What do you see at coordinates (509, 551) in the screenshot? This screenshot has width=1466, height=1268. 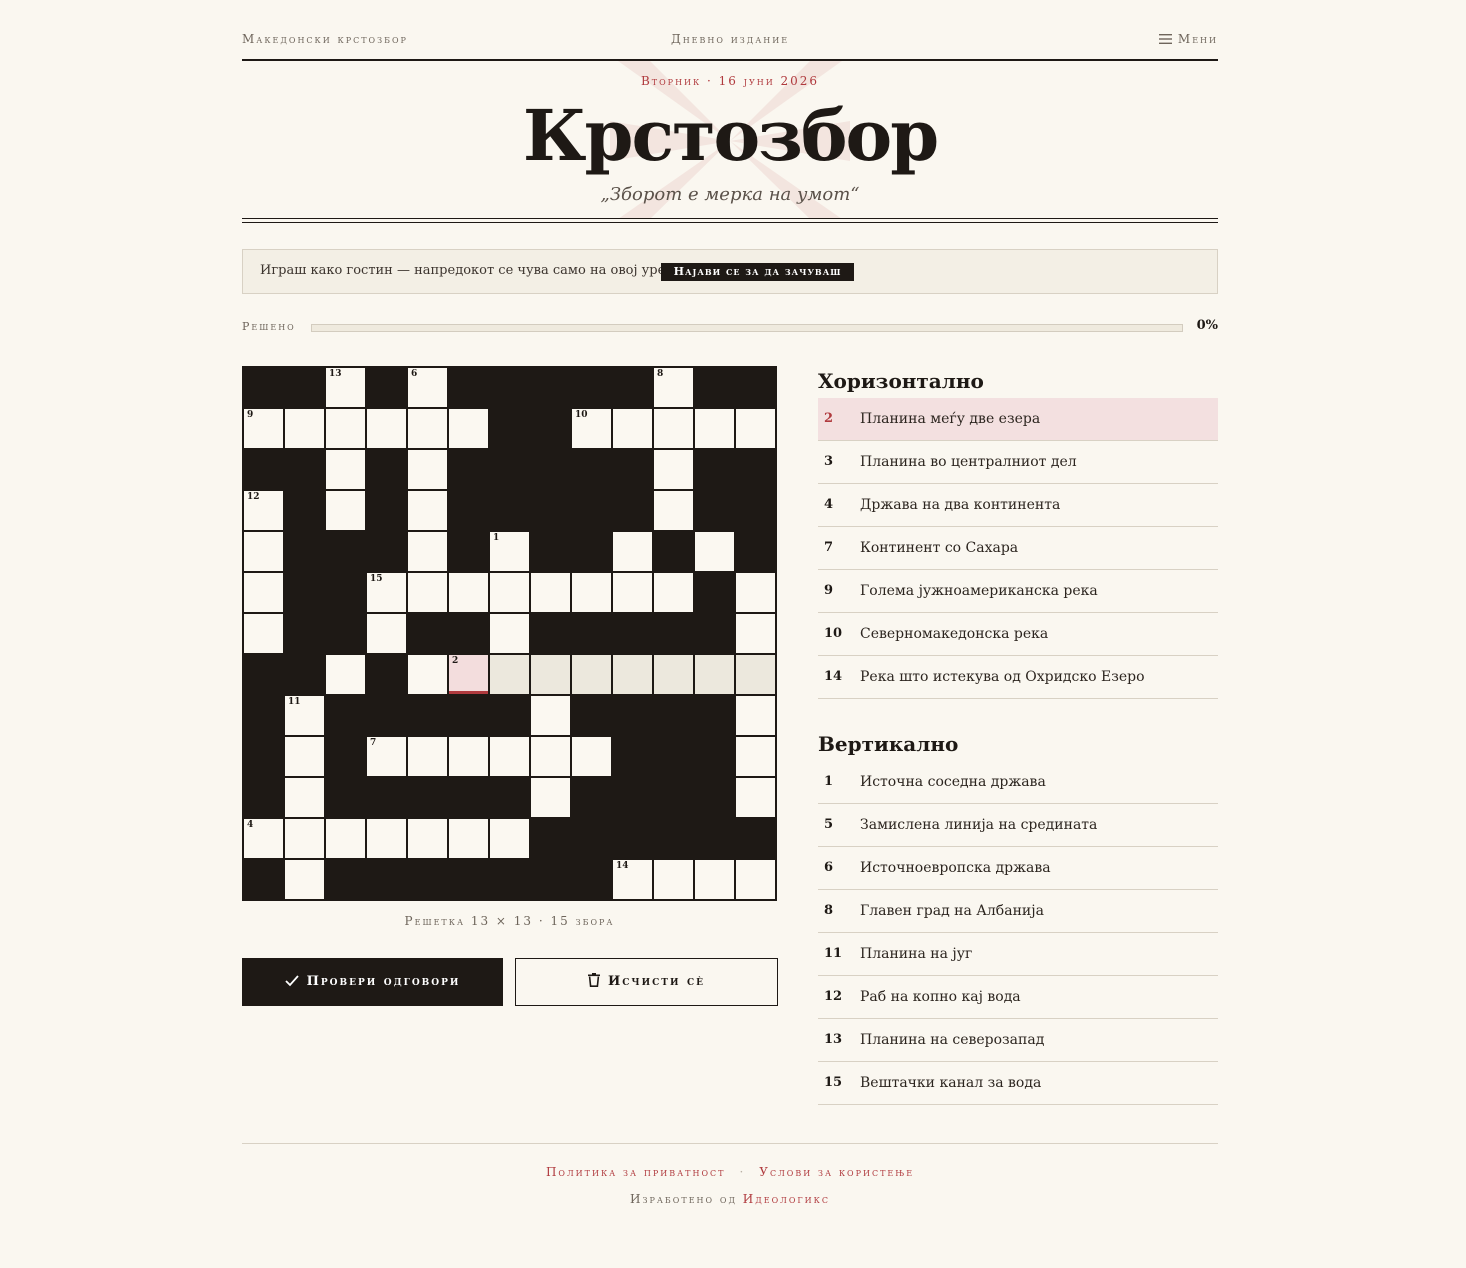 I see `grid-cell: 1` at bounding box center [509, 551].